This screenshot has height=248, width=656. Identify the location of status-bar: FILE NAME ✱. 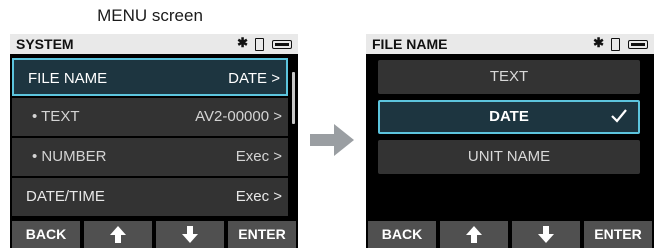
(510, 44).